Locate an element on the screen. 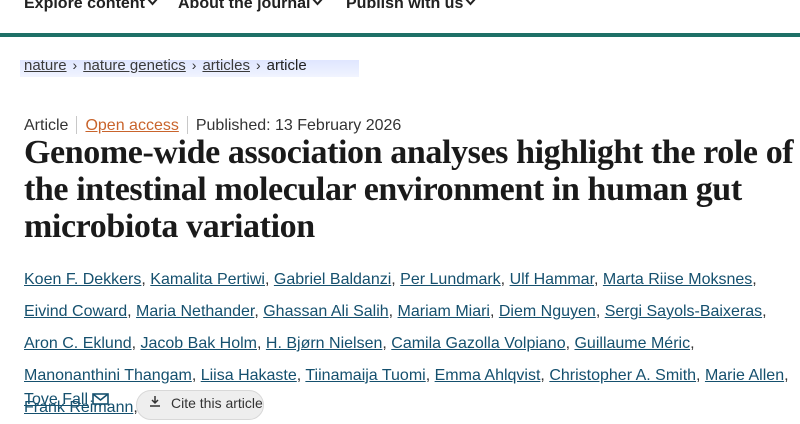 The height and width of the screenshot is (424, 800). author-link: Per Lundmark is located at coordinates (450, 279).